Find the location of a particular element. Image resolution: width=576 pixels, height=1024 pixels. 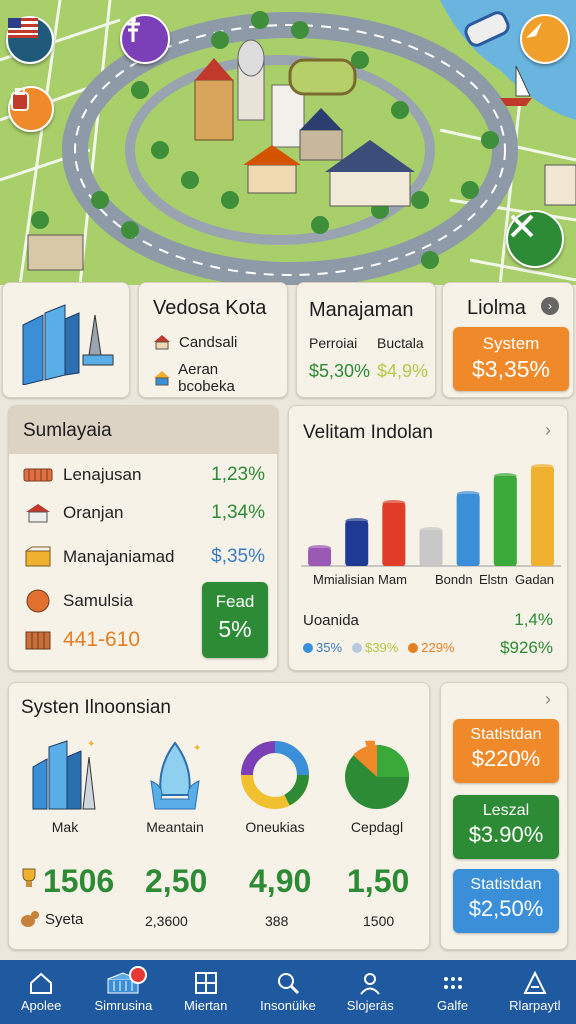

system-button: System $3,35% is located at coordinates (511, 359).